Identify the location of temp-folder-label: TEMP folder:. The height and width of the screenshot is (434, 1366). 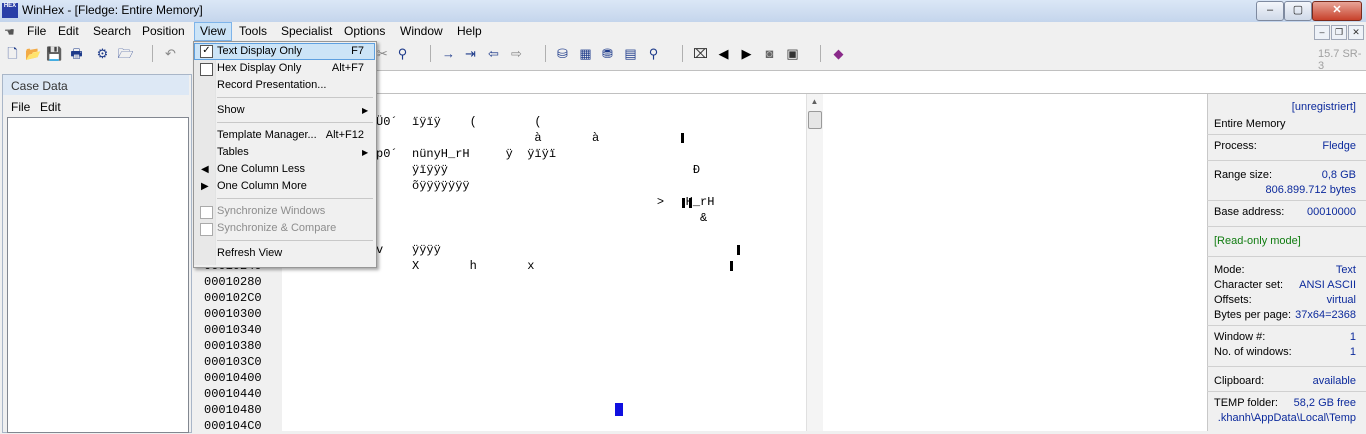
(1246, 403).